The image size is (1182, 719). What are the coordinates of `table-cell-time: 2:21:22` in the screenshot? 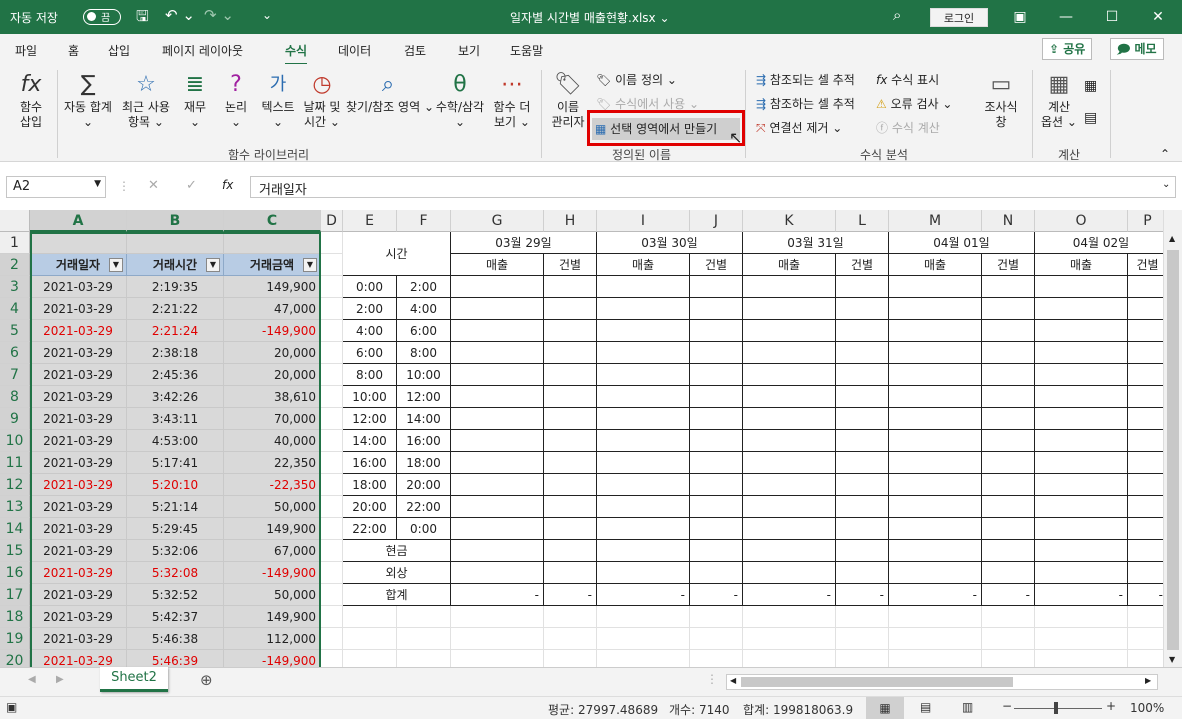 It's located at (175, 309).